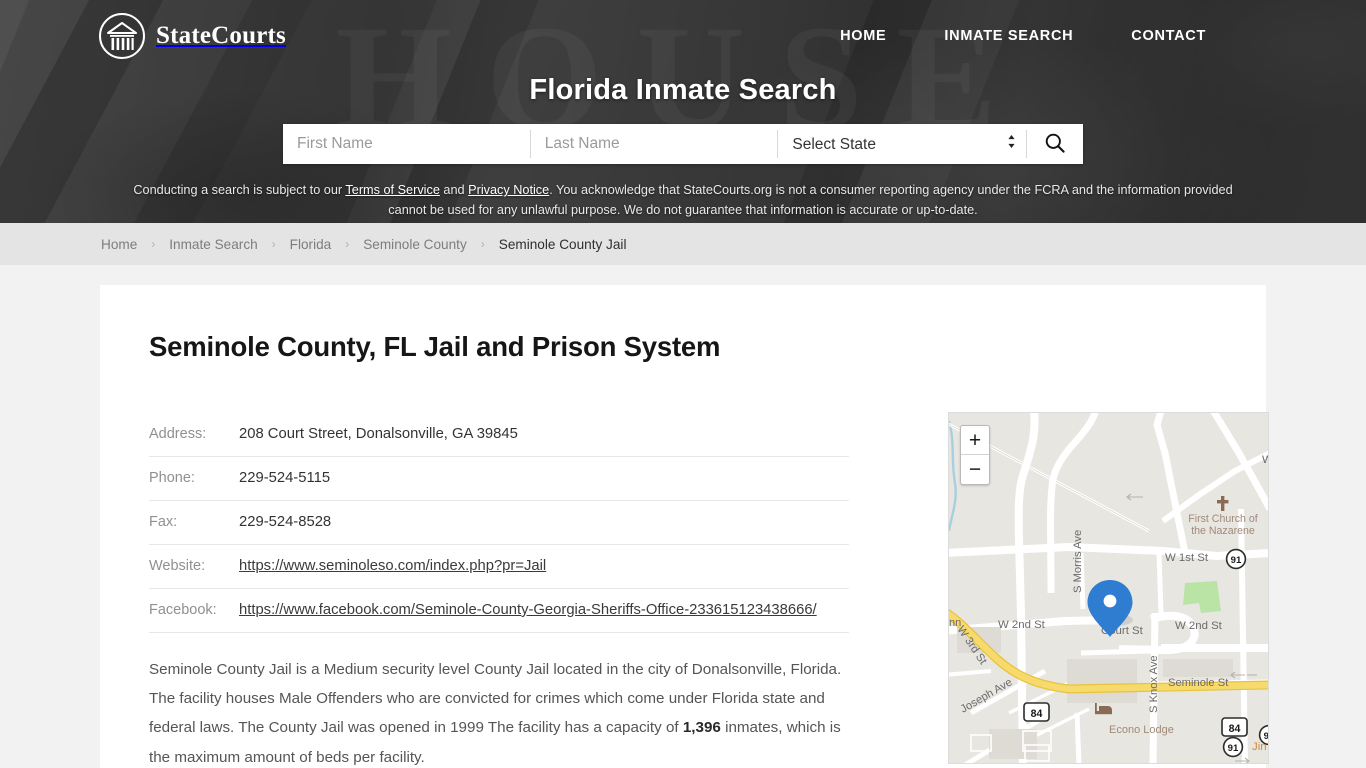 This screenshot has width=1366, height=768. I want to click on street-label-jin-partial: Jin, so click(1259, 747).